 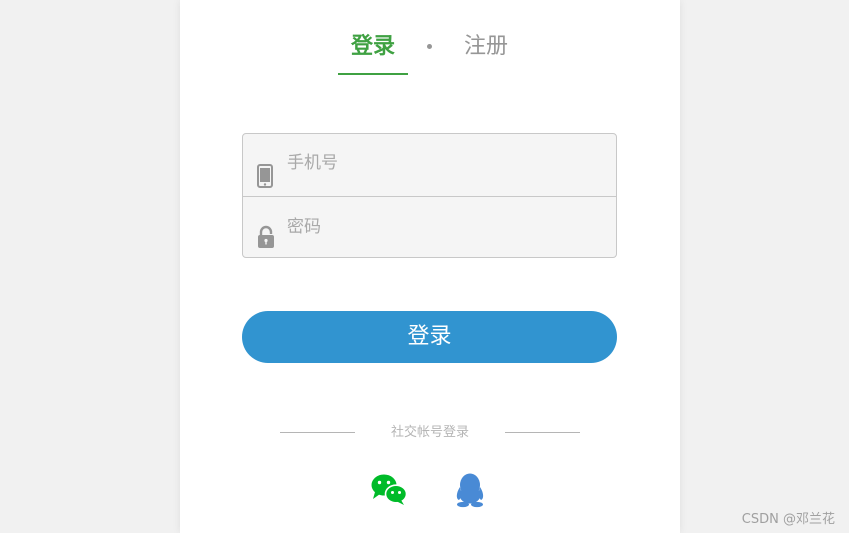 What do you see at coordinates (429, 46) in the screenshot?
I see `tab-separator-dot` at bounding box center [429, 46].